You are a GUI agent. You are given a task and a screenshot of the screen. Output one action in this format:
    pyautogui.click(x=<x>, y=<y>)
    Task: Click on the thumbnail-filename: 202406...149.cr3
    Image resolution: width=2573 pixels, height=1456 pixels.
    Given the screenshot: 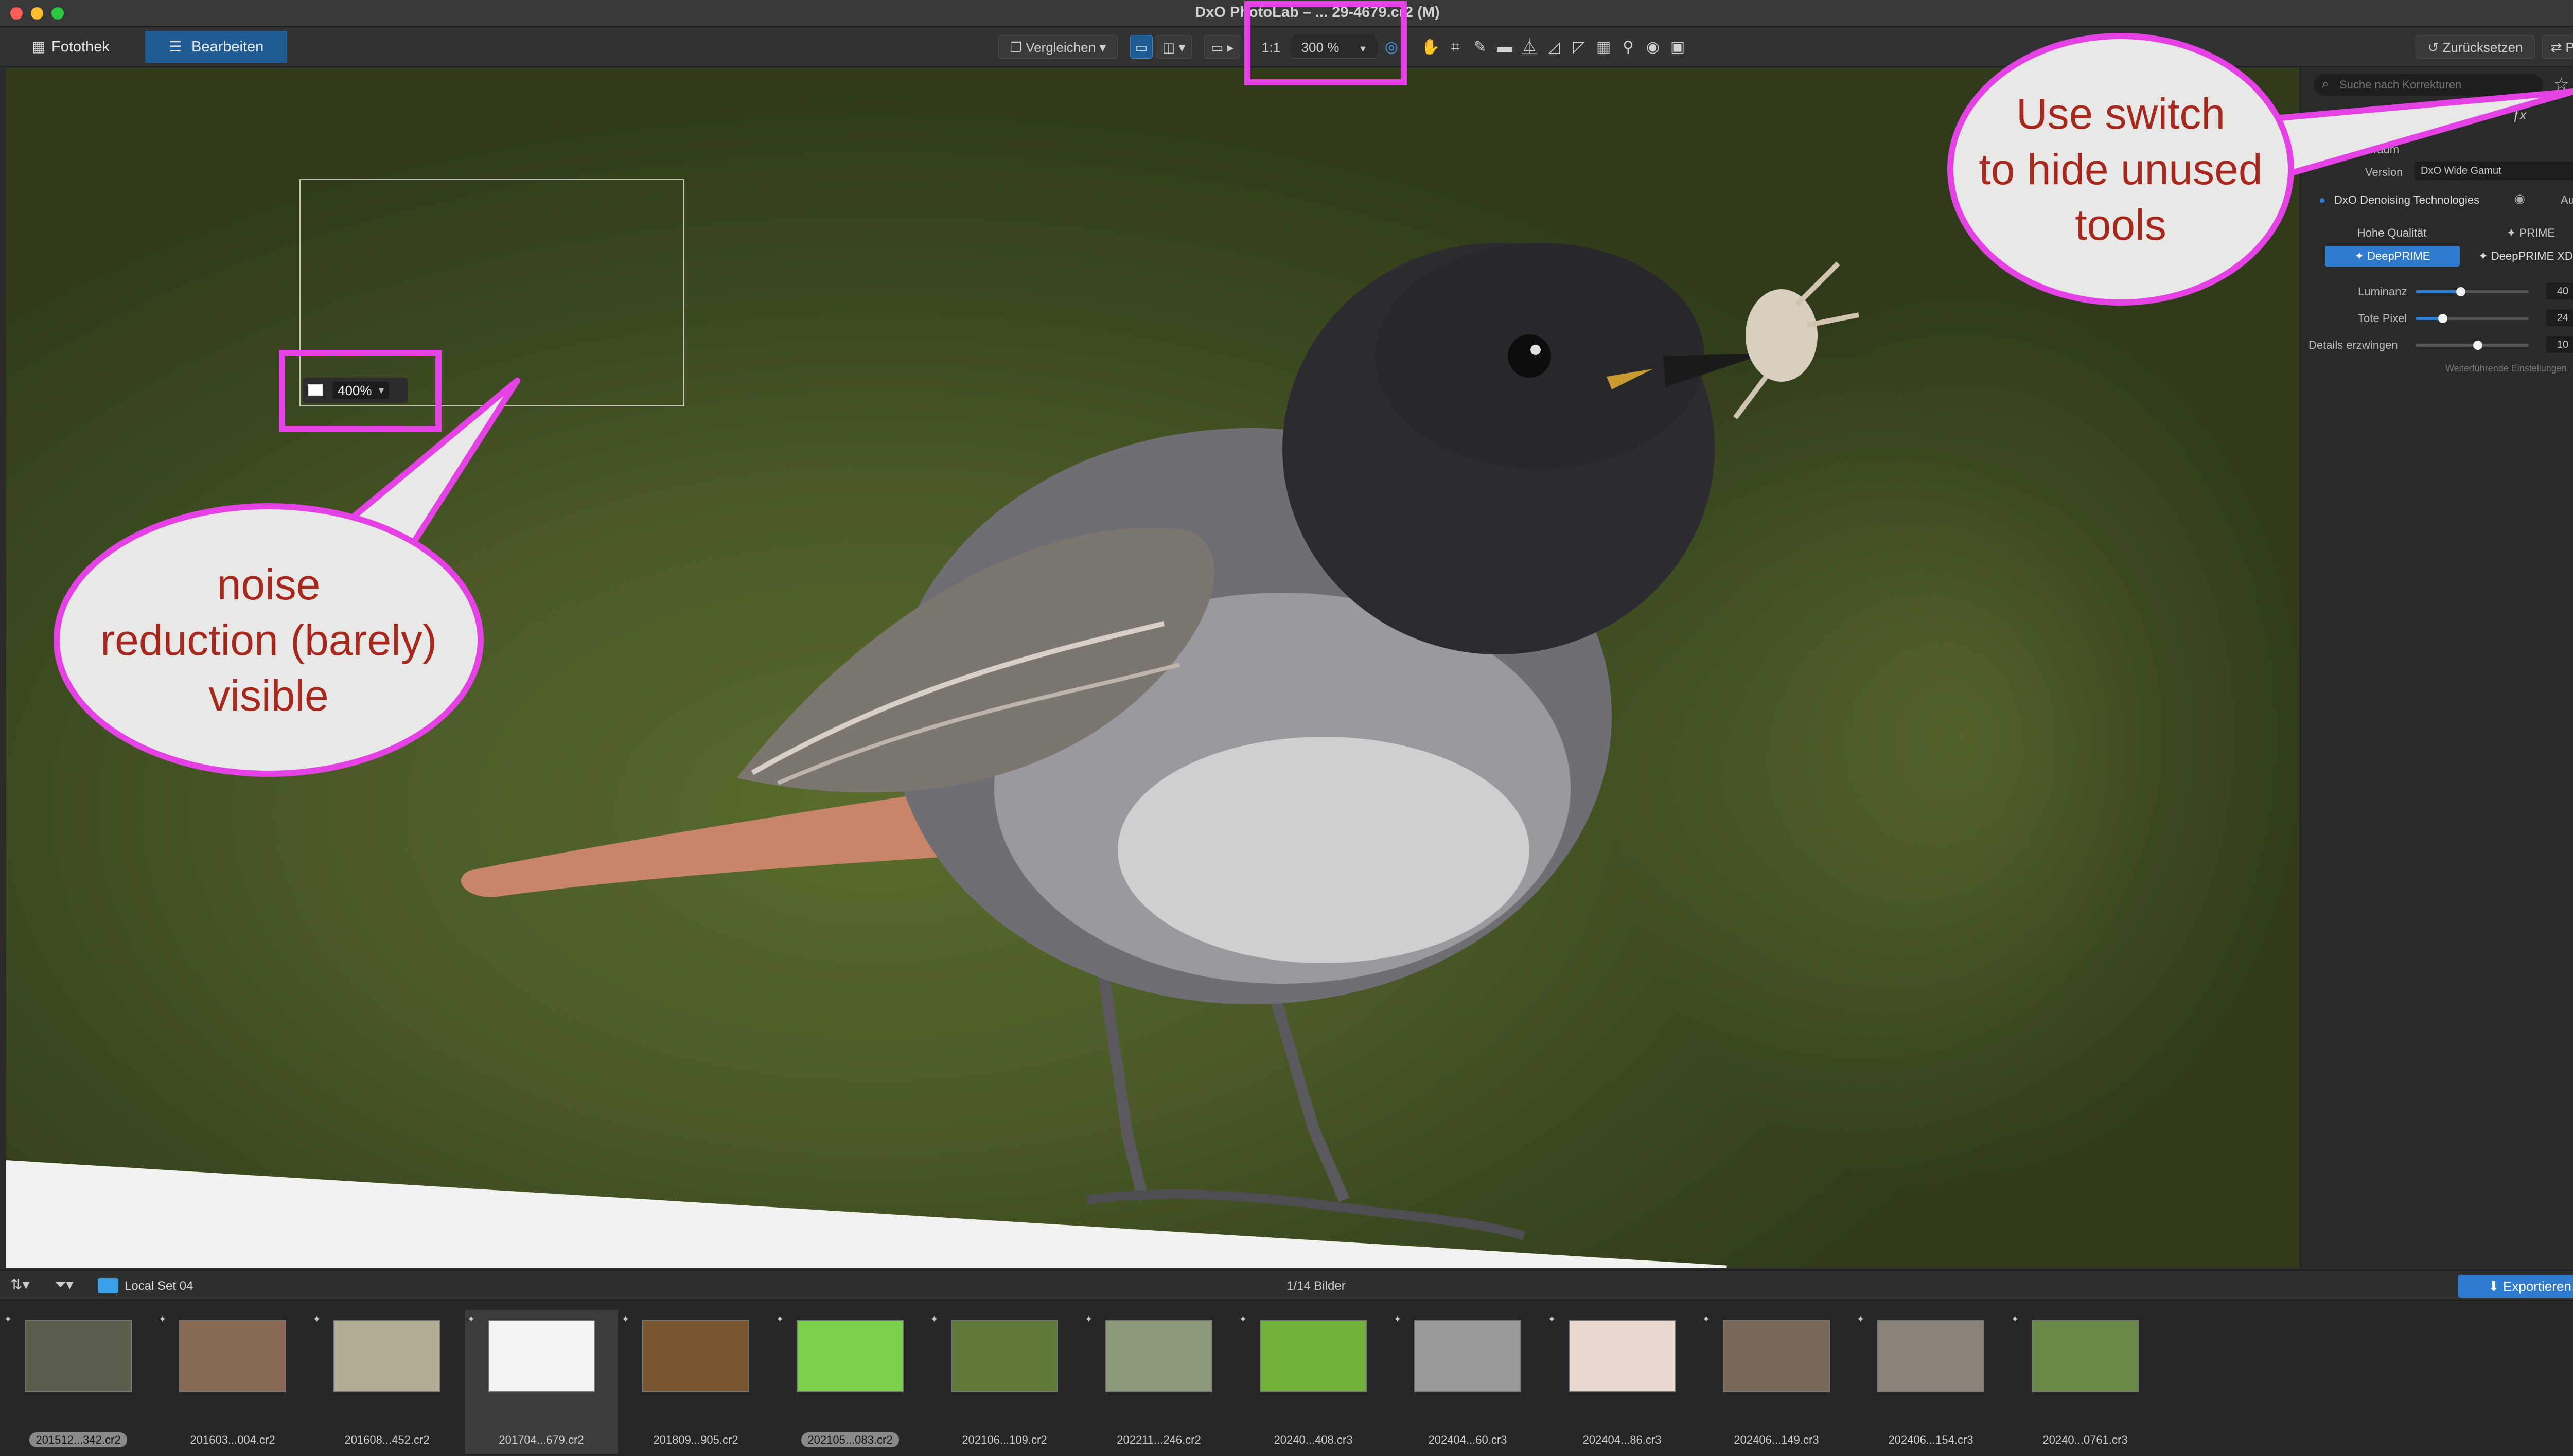 What is the action you would take?
    pyautogui.click(x=1776, y=1439)
    